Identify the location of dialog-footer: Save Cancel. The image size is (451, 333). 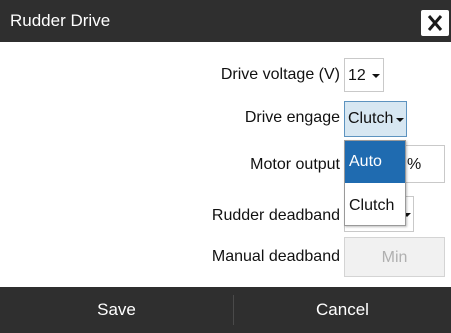
(225, 310).